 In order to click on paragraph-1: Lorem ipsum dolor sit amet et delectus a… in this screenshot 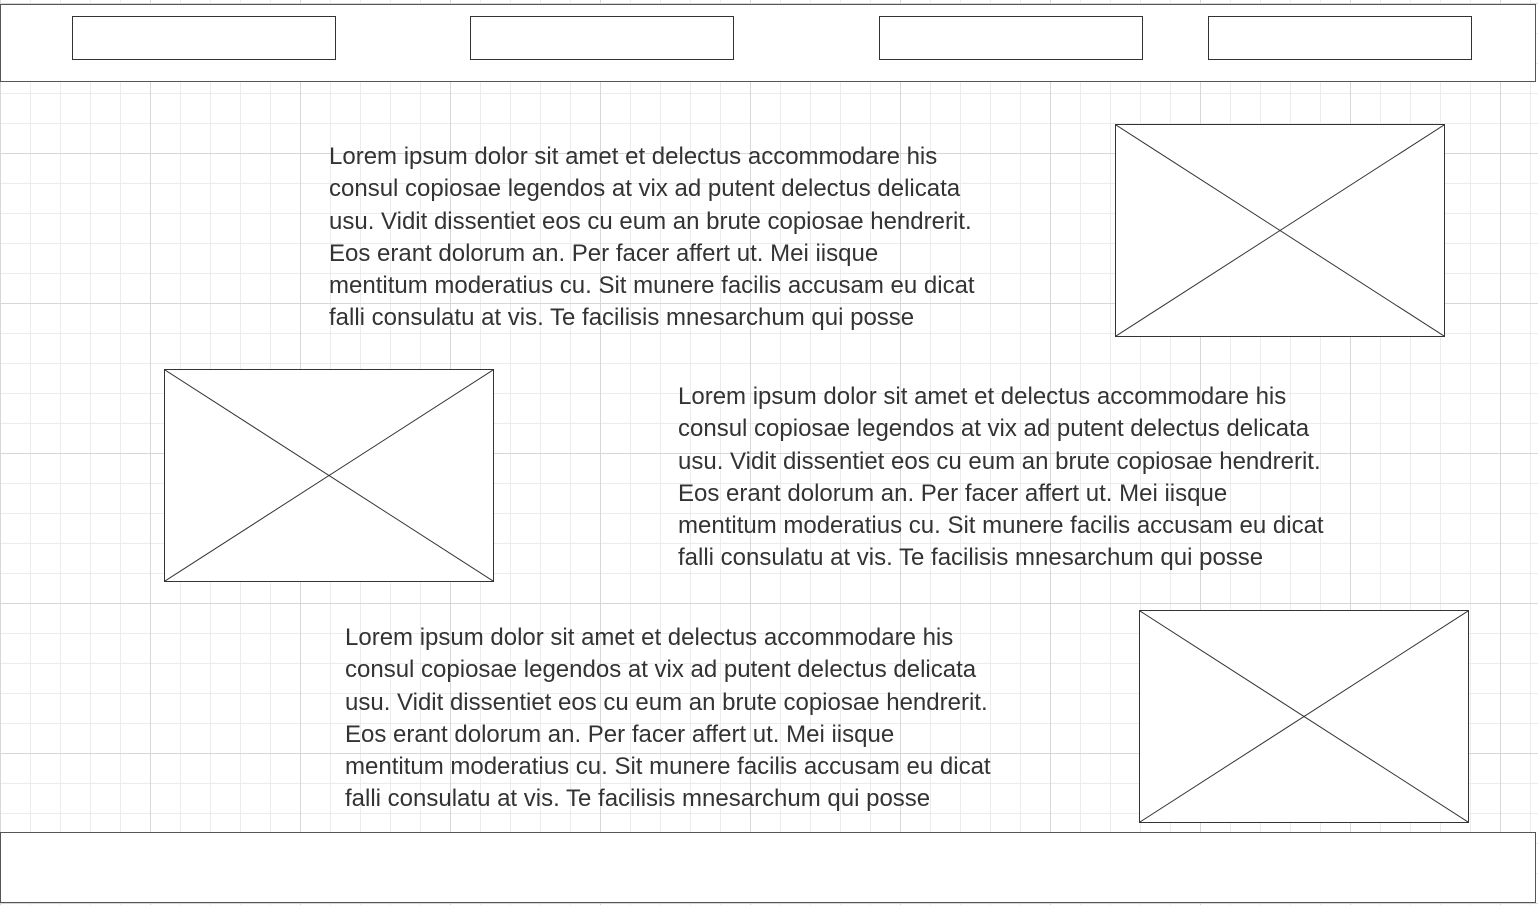, I will do `click(652, 237)`.